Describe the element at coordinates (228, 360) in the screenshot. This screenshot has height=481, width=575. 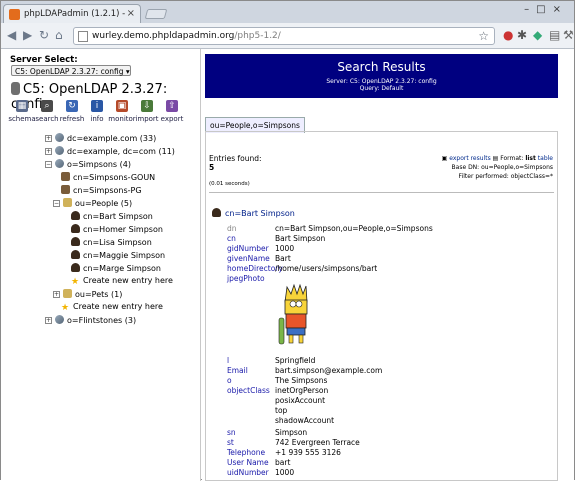
I see `attr-name: l` at that location.